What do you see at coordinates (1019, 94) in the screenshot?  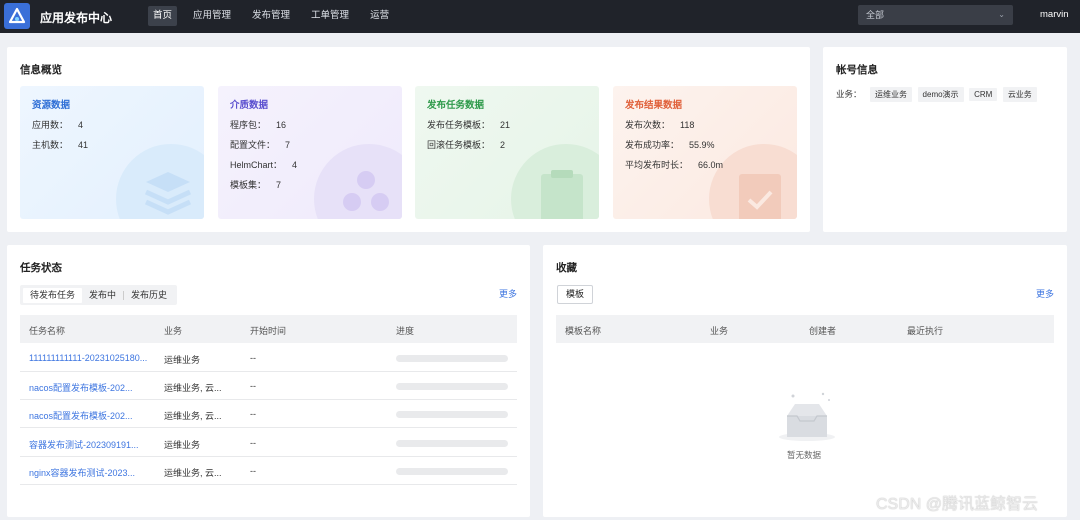 I see `business-tag: 云业务` at bounding box center [1019, 94].